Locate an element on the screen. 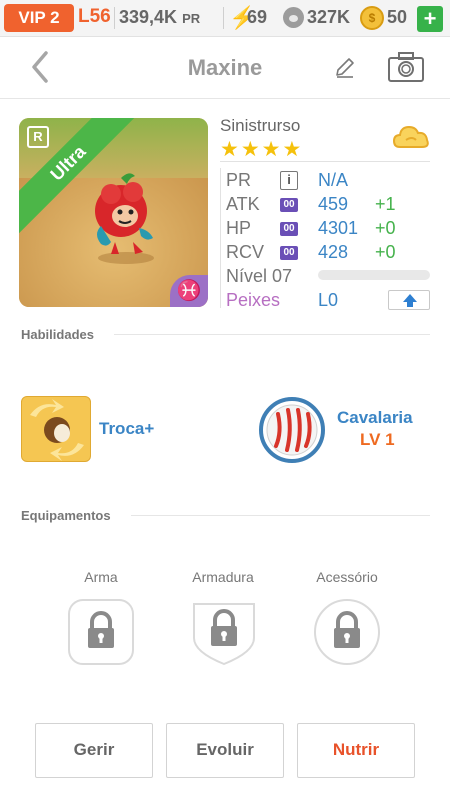 The width and height of the screenshot is (450, 800). feed-button: Nutrir is located at coordinates (356, 750).